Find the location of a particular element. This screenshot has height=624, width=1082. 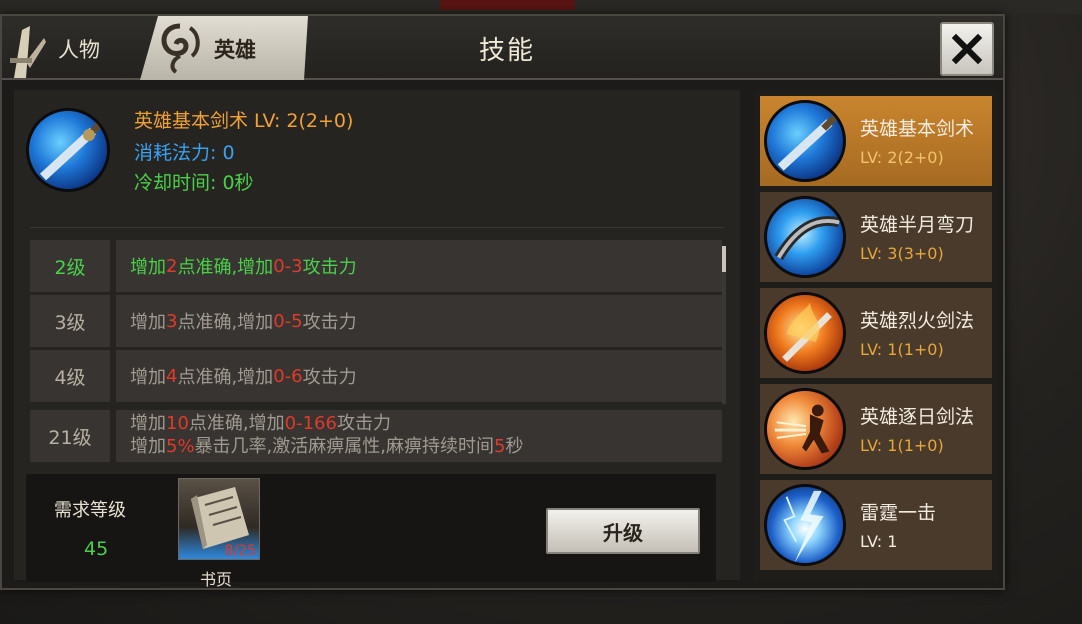

swirl-emblem-icon is located at coordinates (180, 50).